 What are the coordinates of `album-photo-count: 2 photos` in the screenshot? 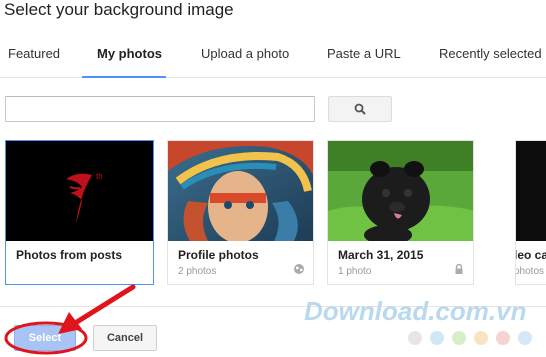 It's located at (197, 271).